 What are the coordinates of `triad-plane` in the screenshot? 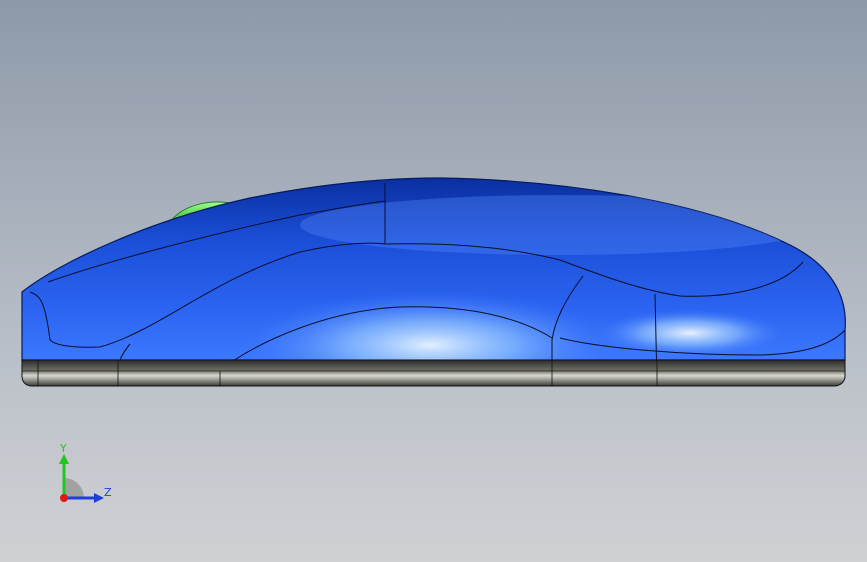 It's located at (74, 488).